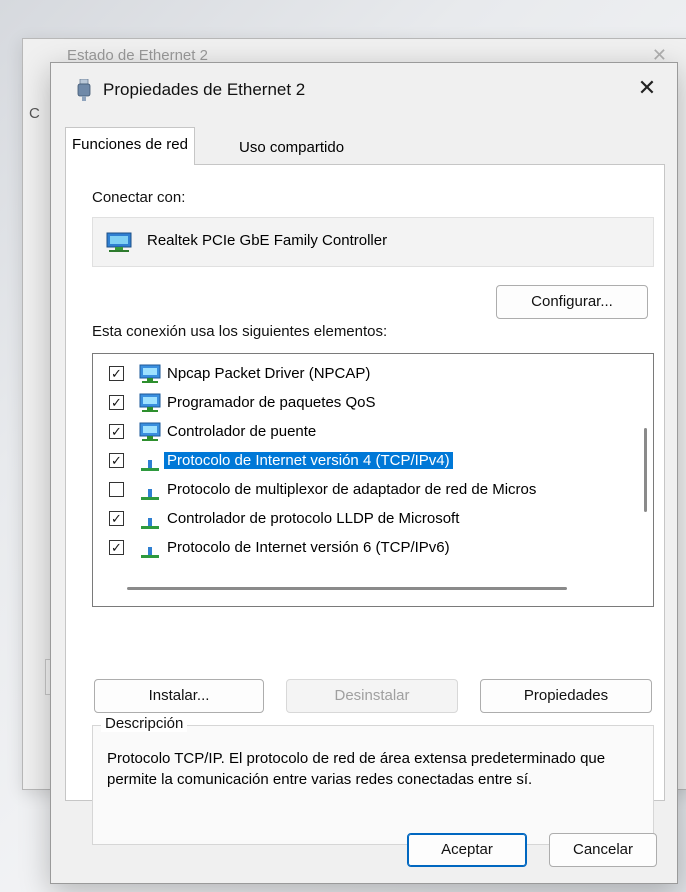  I want to click on tab-funciones-de-red: Funciones de red, so click(130, 146).